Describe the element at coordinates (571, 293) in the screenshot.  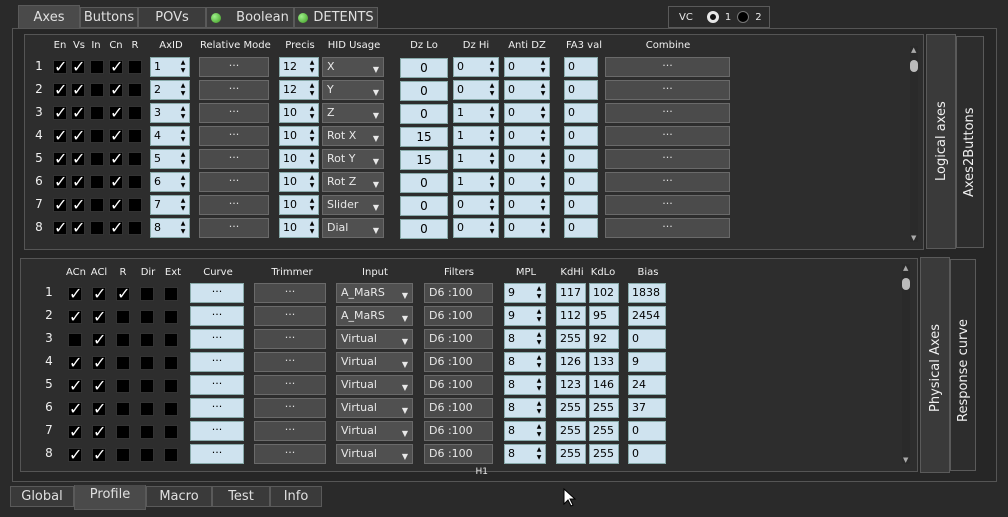
I see `kdhi-field: 117` at that location.